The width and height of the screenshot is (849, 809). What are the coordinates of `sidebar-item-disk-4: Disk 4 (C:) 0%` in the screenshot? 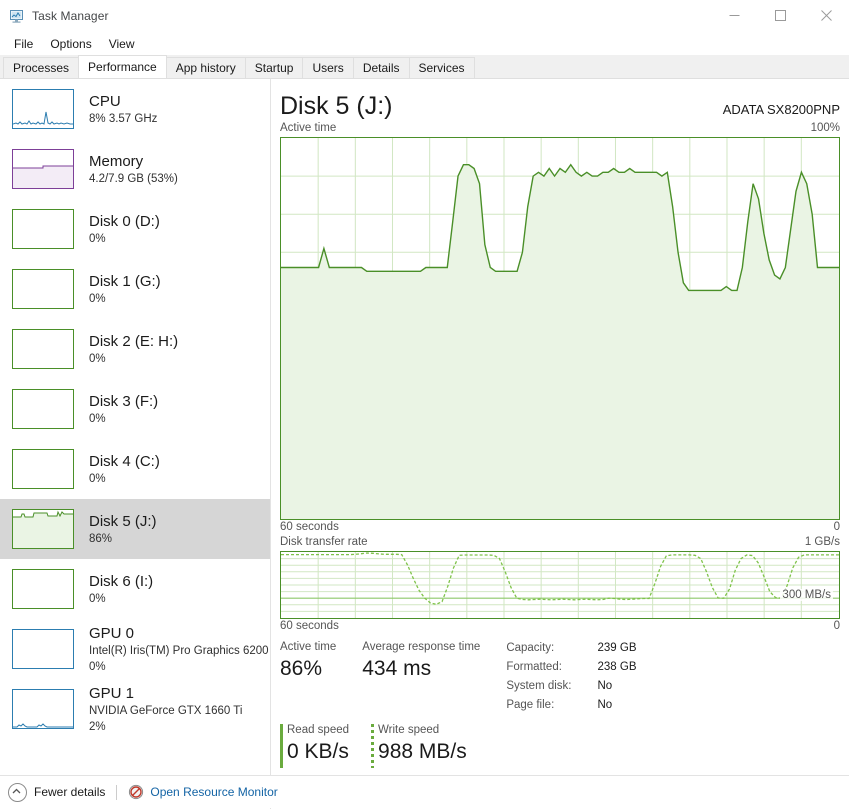 It's located at (135, 469).